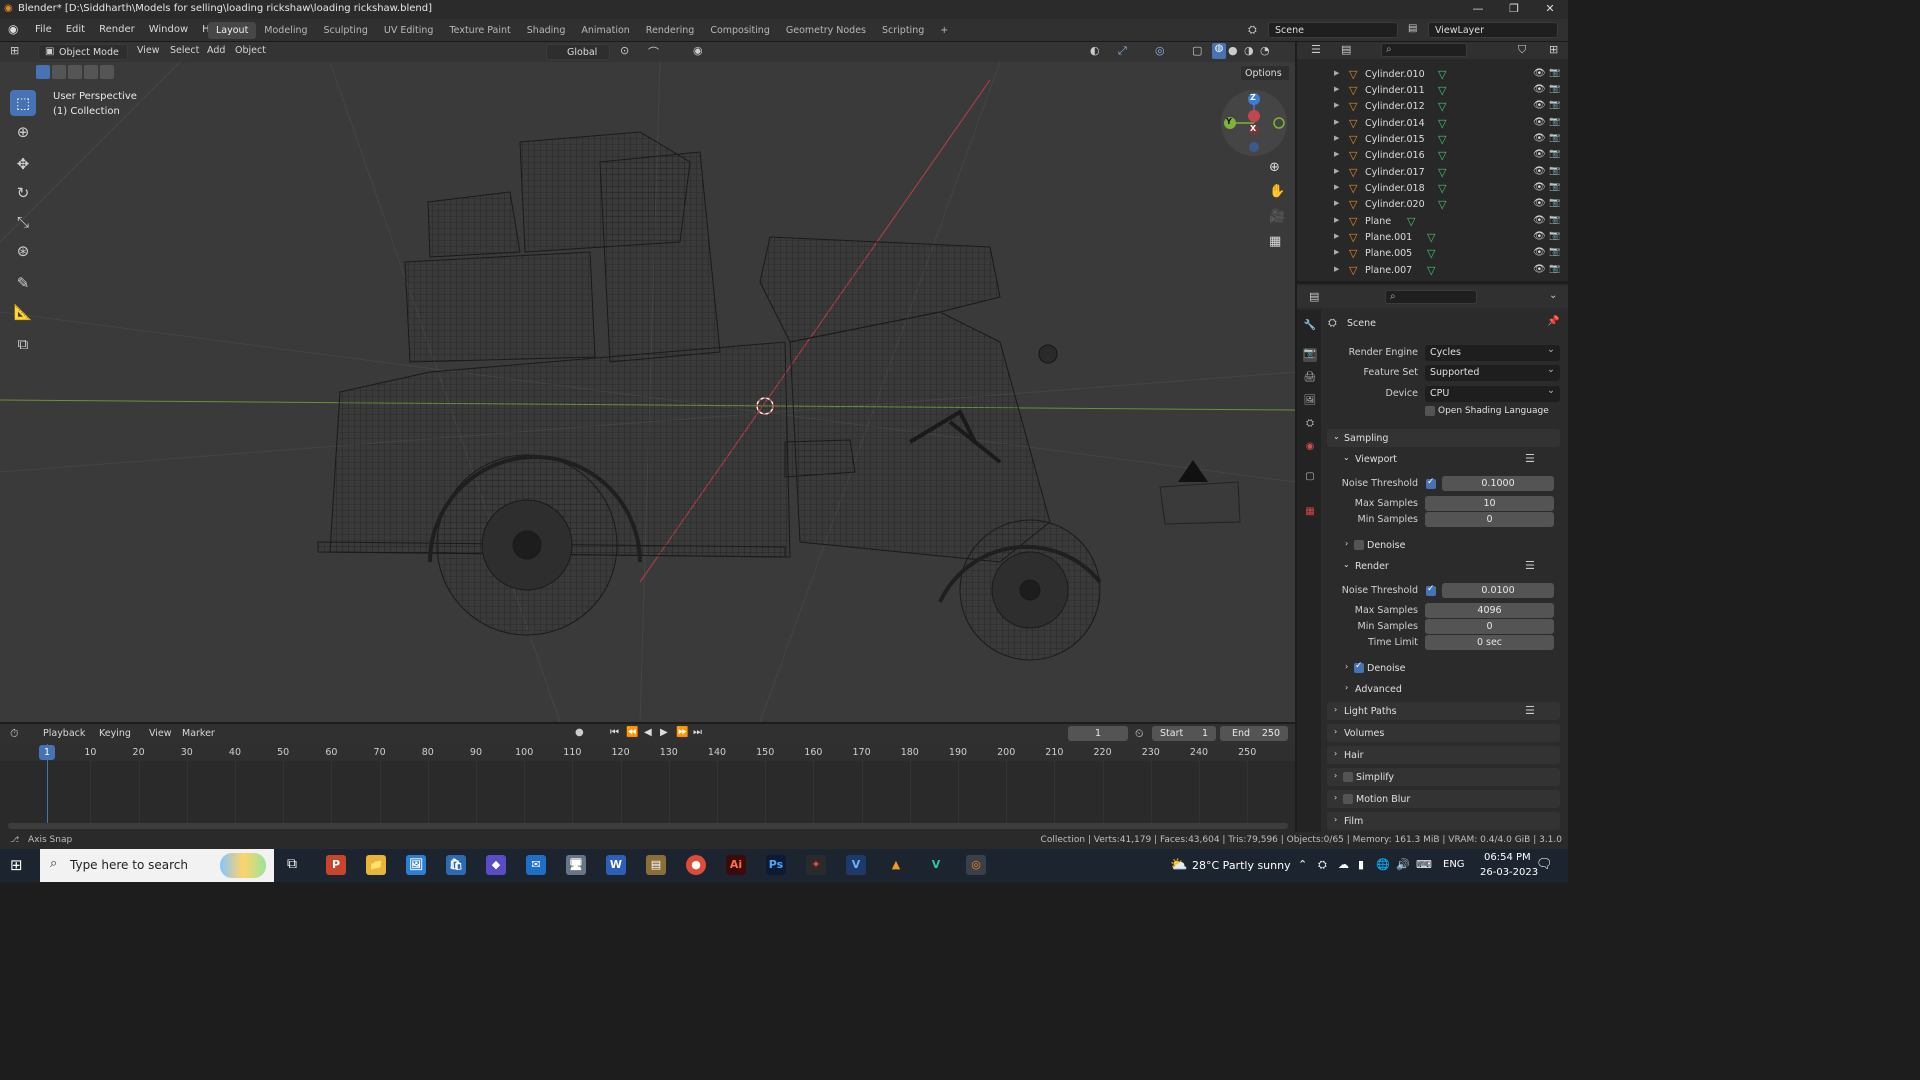 The width and height of the screenshot is (1920, 1080). Describe the element at coordinates (91, 72) in the screenshot. I see `select-invert-button` at that location.